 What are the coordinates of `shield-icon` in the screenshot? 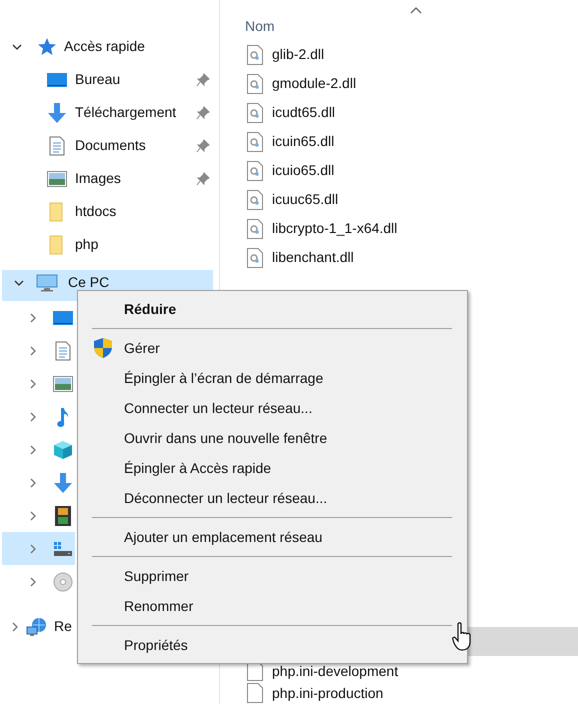 It's located at (103, 348).